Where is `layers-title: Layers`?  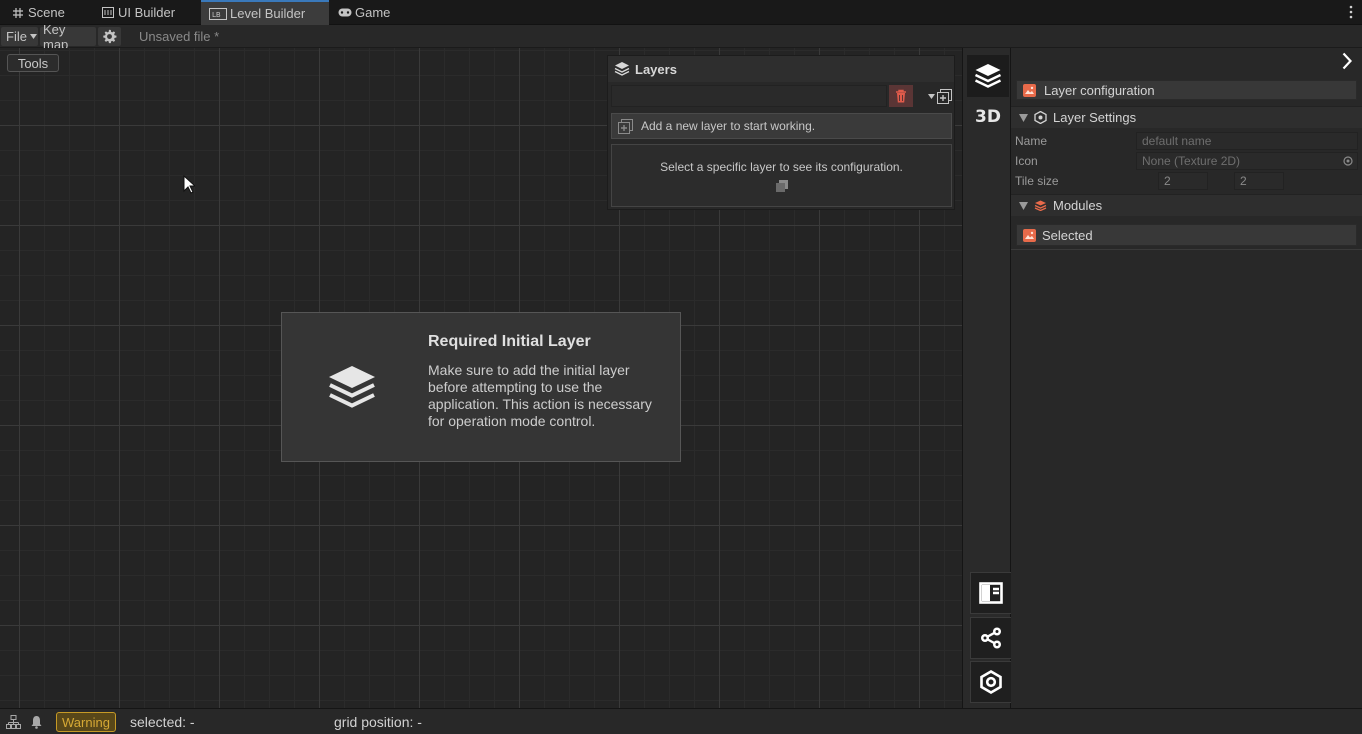 layers-title: Layers is located at coordinates (656, 69).